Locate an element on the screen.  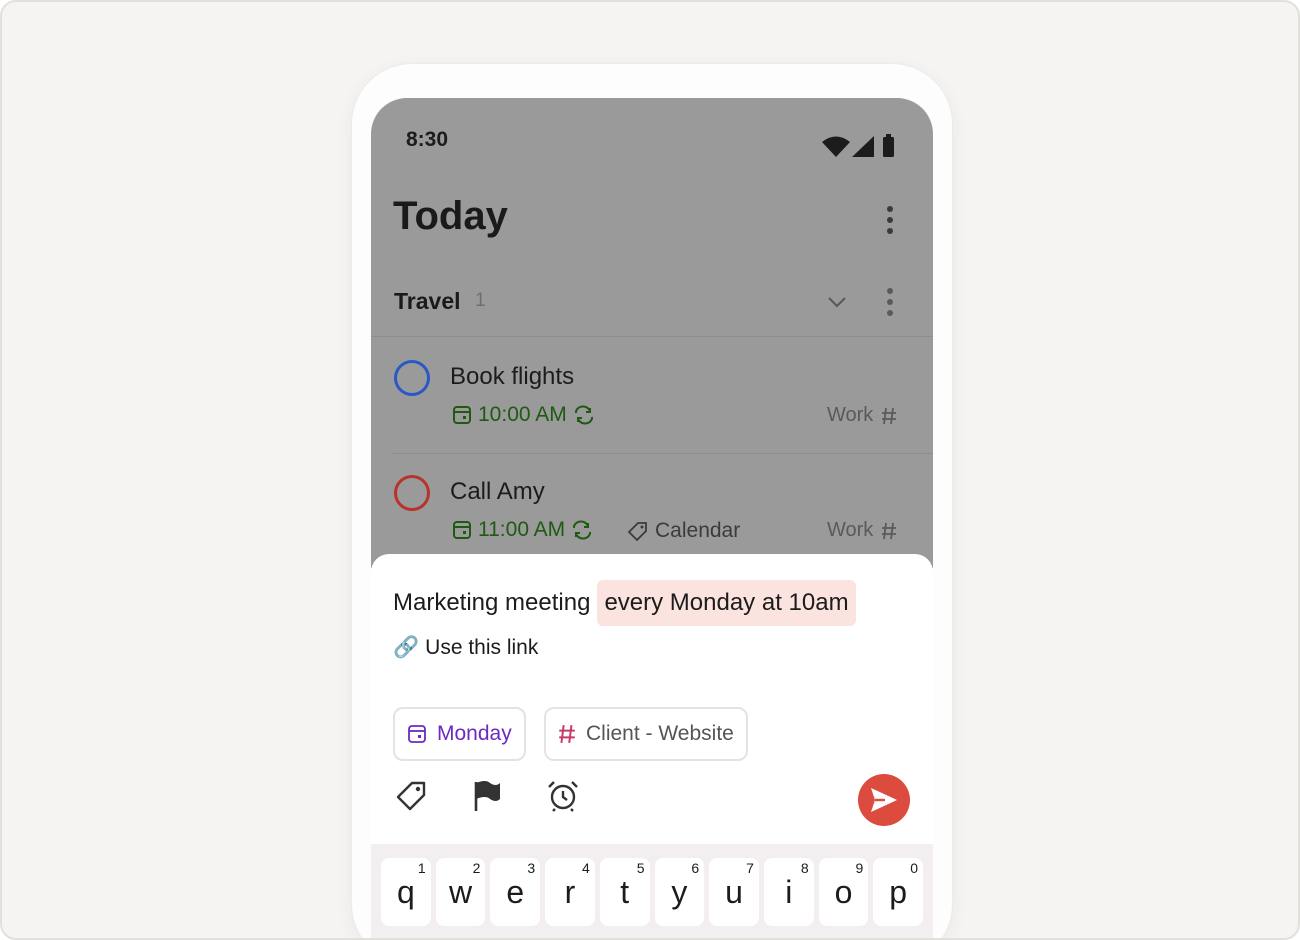
task-due: 11:00 AM is located at coordinates (522, 530).